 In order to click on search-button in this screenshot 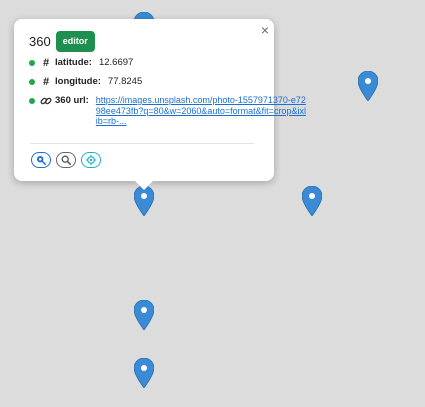, I will do `click(66, 160)`.